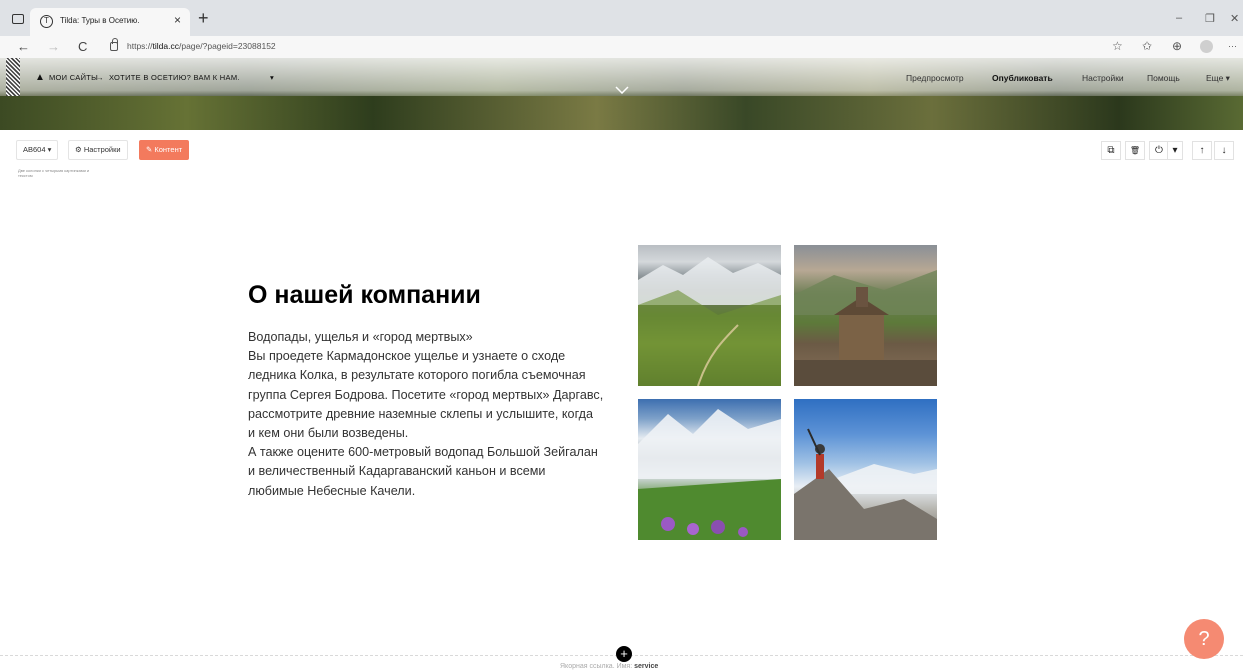 The width and height of the screenshot is (1243, 671). Describe the element at coordinates (1202, 150) in the screenshot. I see `move-block-up-icon: ↑` at that location.